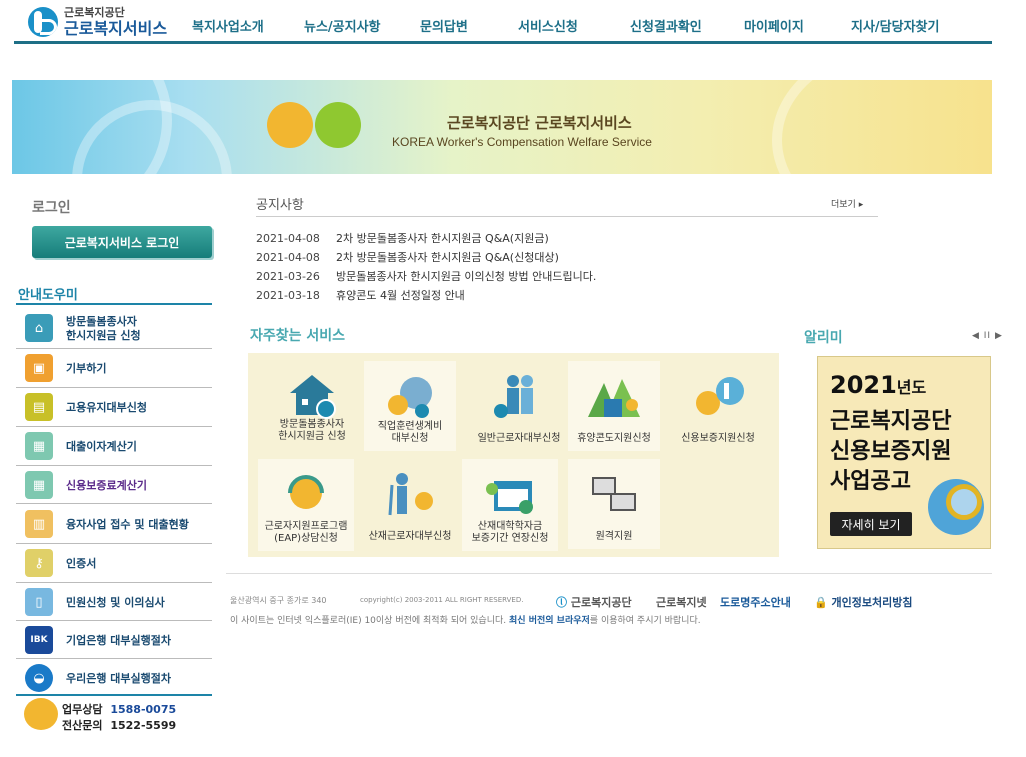  What do you see at coordinates (666, 25) in the screenshot?
I see `nav-result-check: 신청결과확인` at bounding box center [666, 25].